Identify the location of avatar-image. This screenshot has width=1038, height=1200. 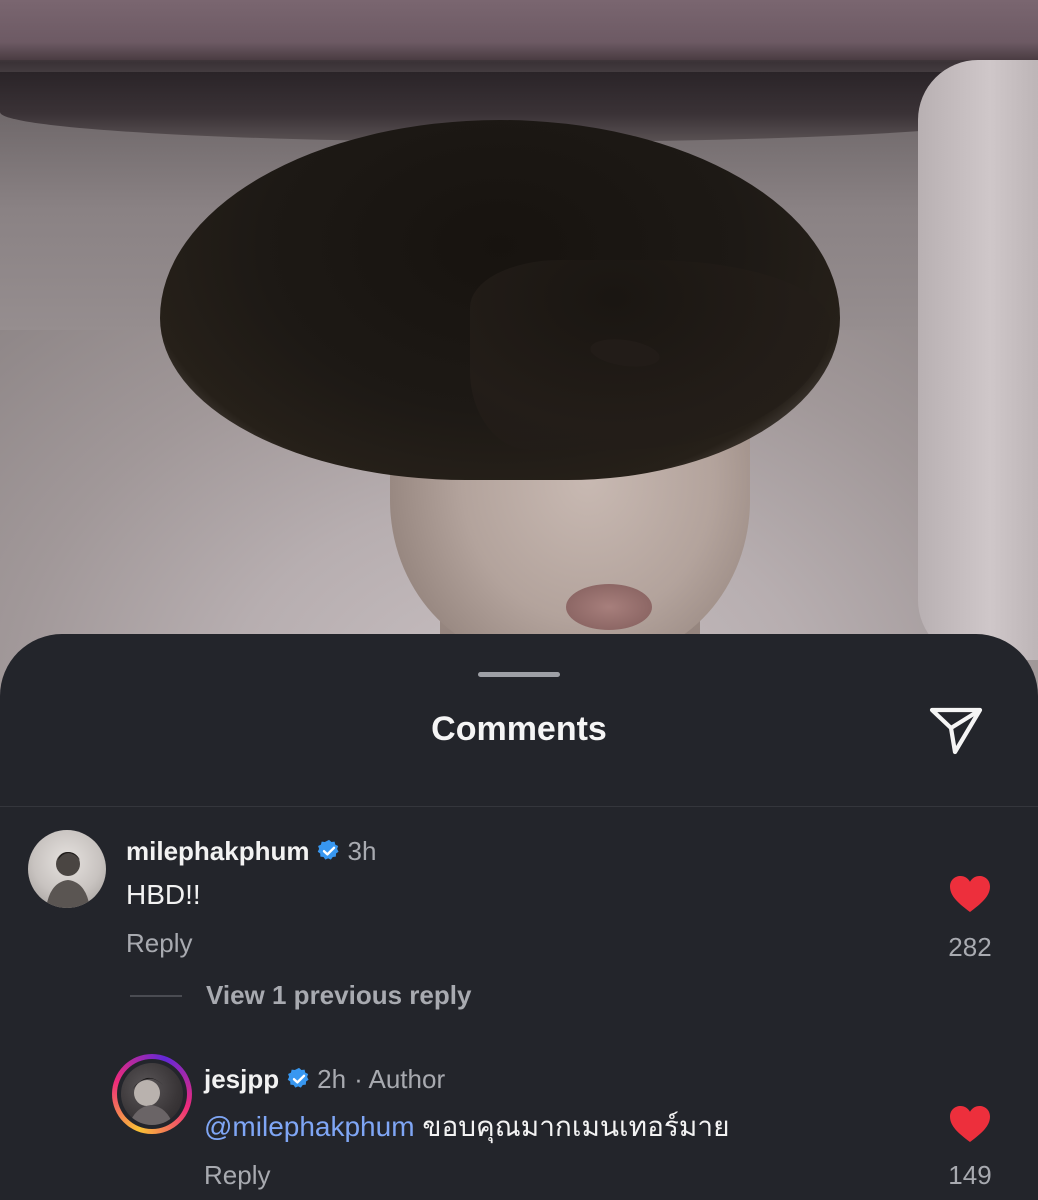
(152, 1094).